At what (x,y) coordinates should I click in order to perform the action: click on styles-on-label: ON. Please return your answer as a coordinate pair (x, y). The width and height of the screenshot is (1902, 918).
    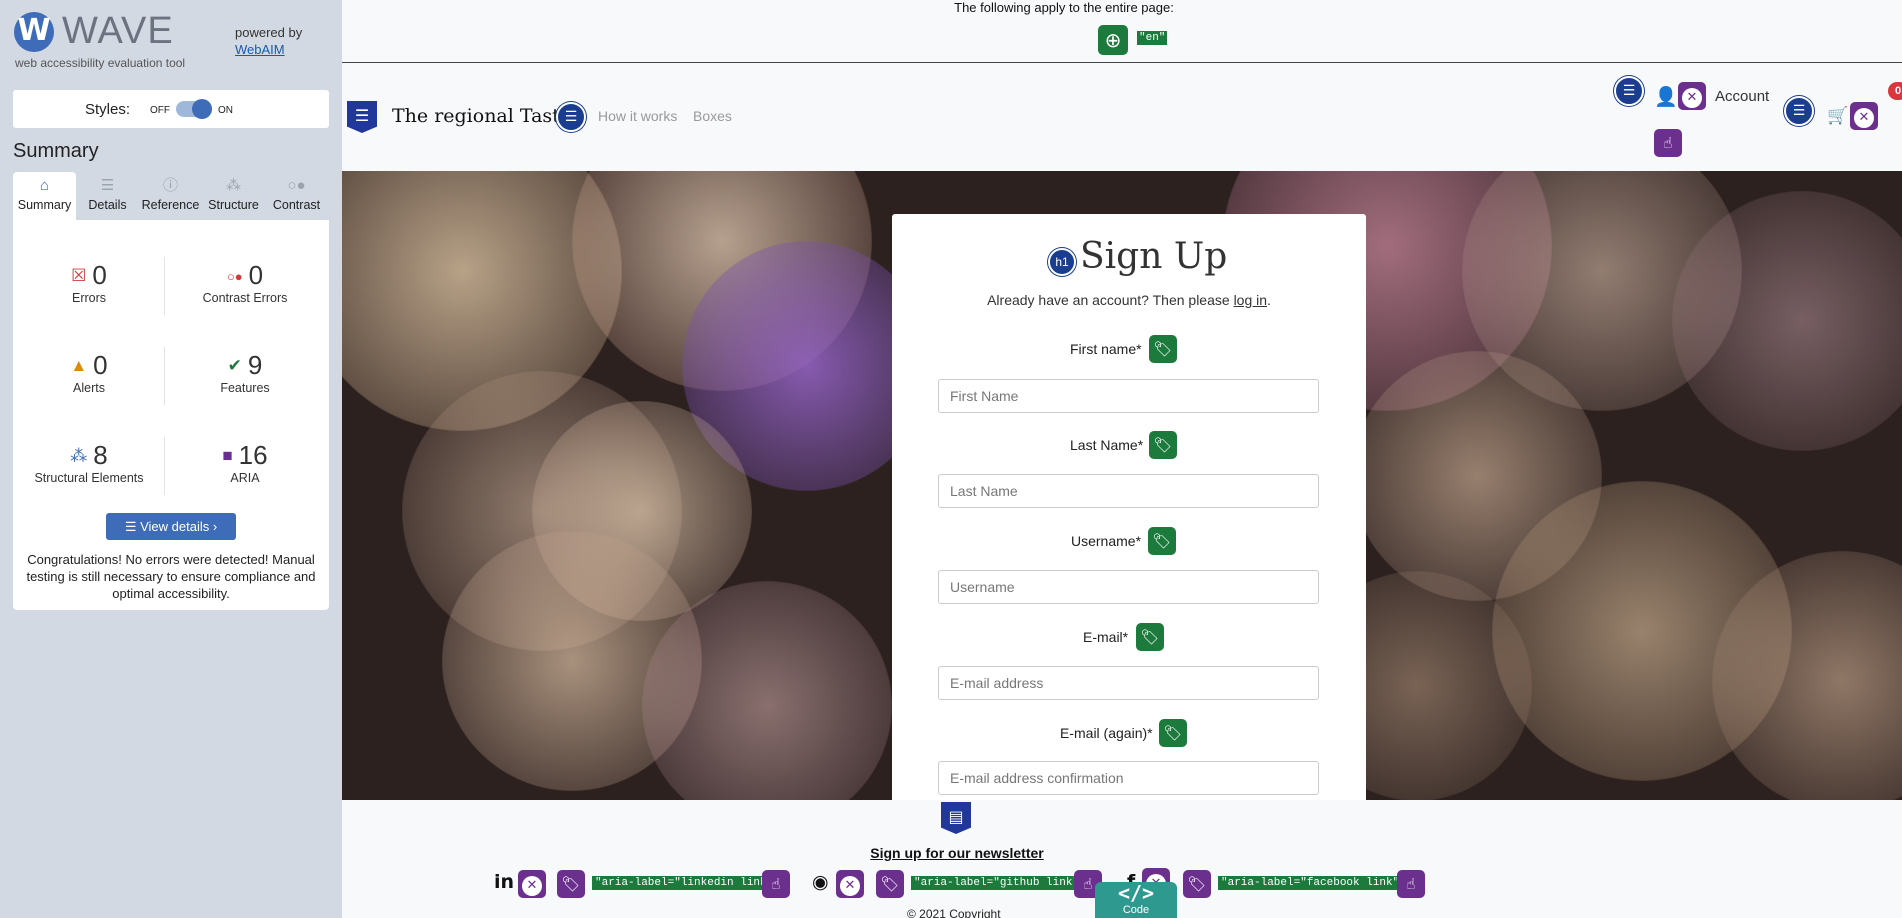
    Looking at the image, I should click on (225, 110).